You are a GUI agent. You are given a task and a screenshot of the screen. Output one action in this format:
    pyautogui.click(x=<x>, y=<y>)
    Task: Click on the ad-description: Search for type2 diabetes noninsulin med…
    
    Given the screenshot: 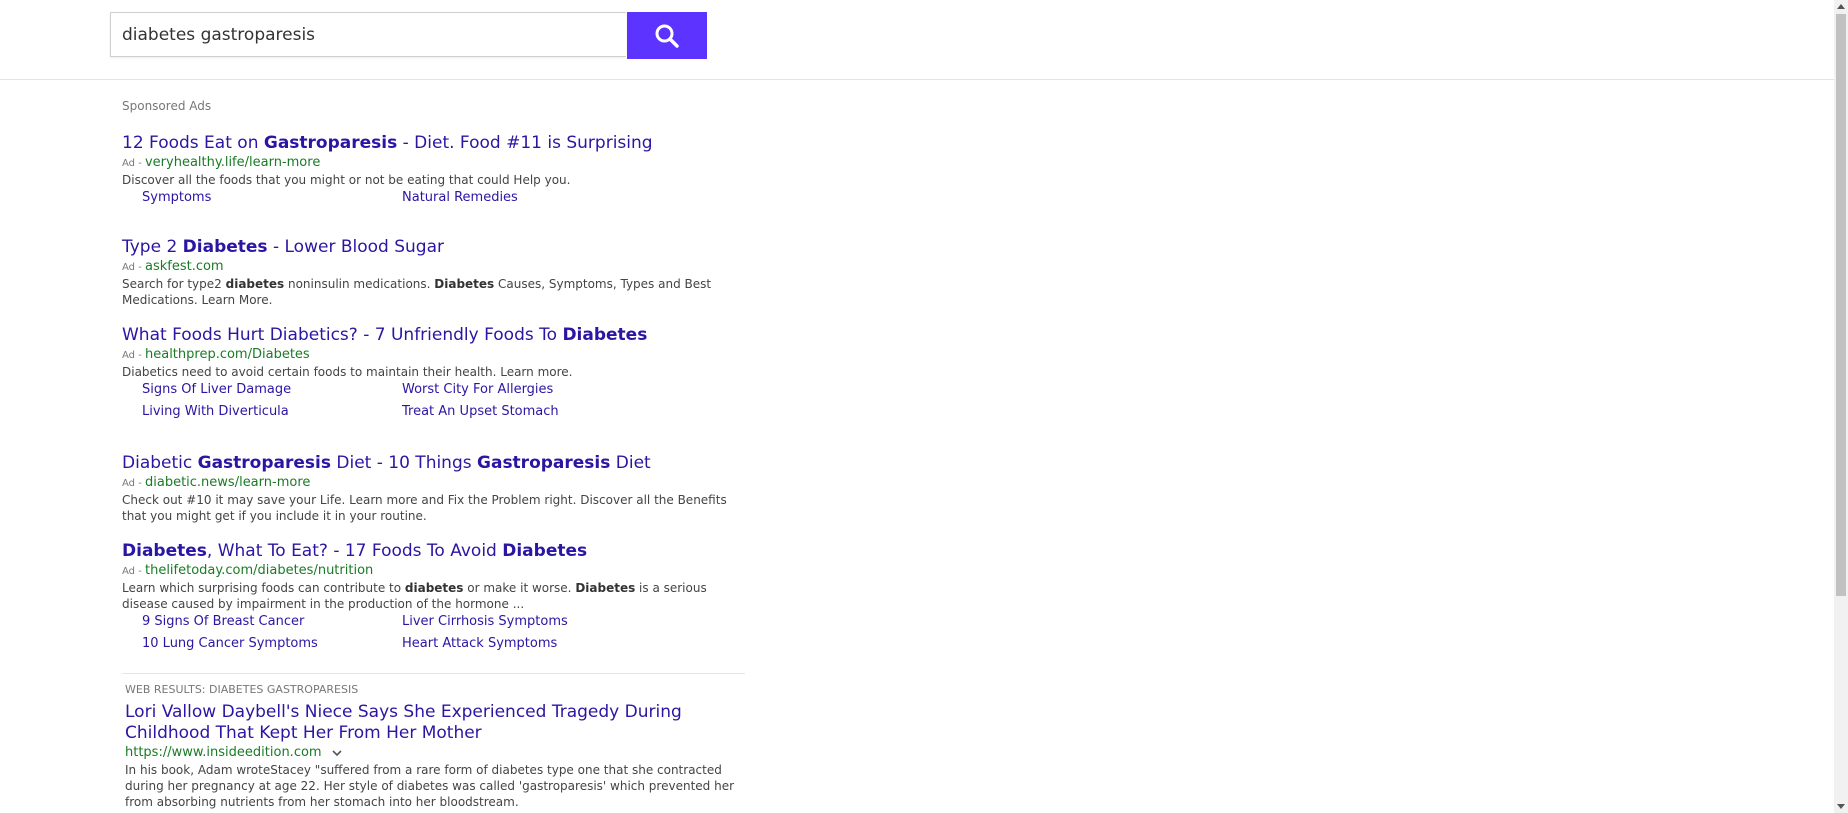 What is the action you would take?
    pyautogui.click(x=417, y=292)
    